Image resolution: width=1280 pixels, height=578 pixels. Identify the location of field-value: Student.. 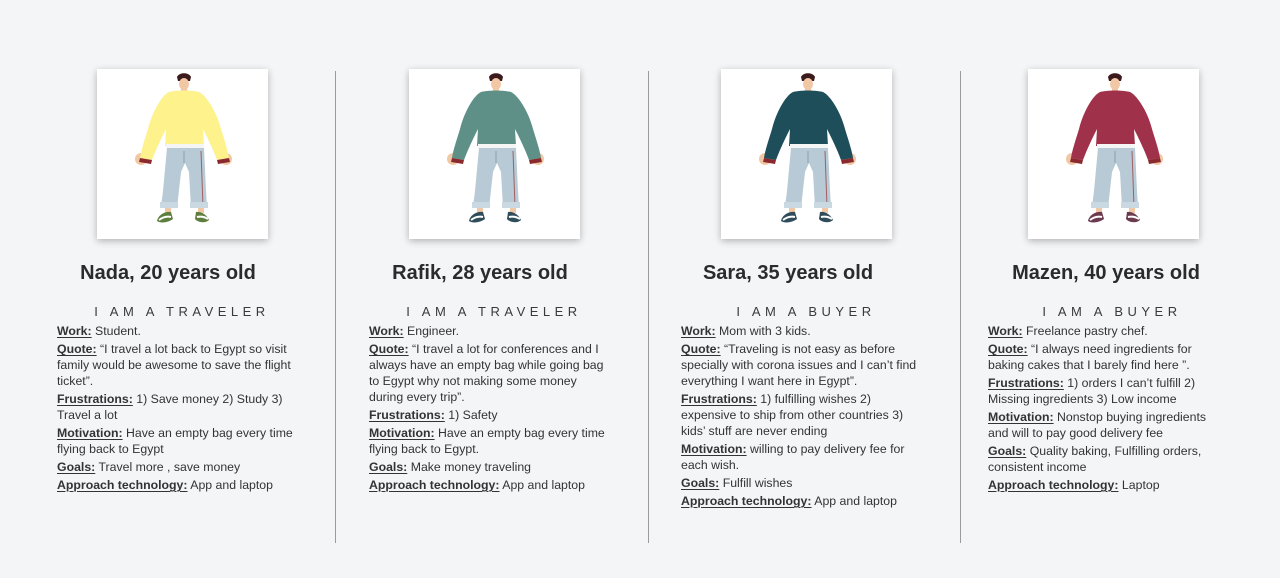
(118, 331).